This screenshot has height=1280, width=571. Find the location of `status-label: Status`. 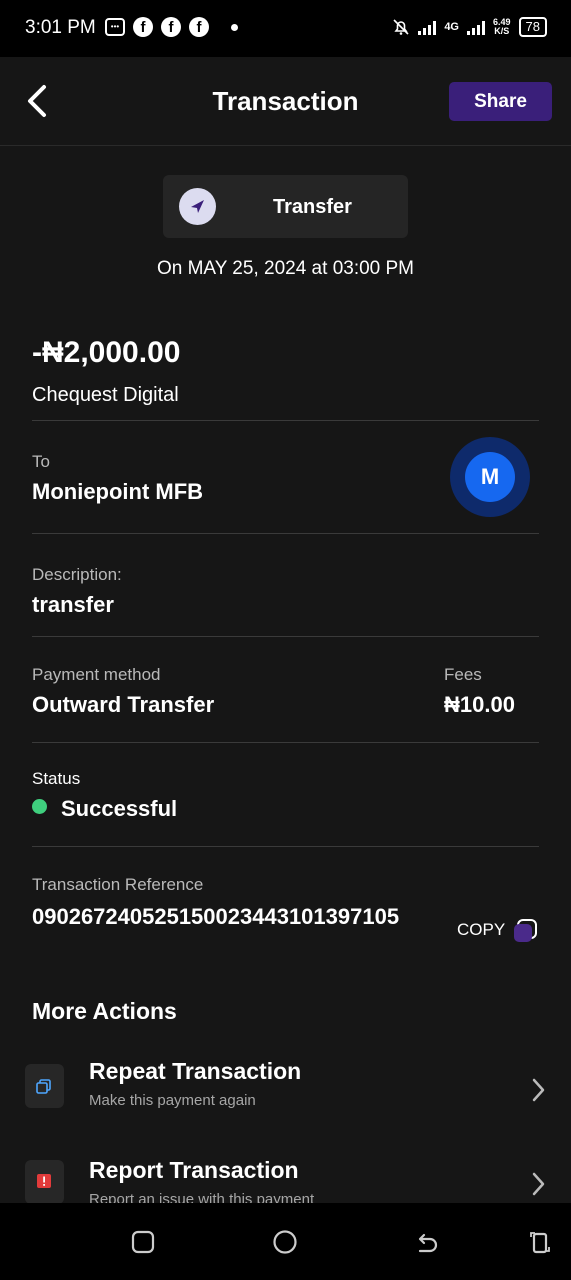

status-label: Status is located at coordinates (56, 778).